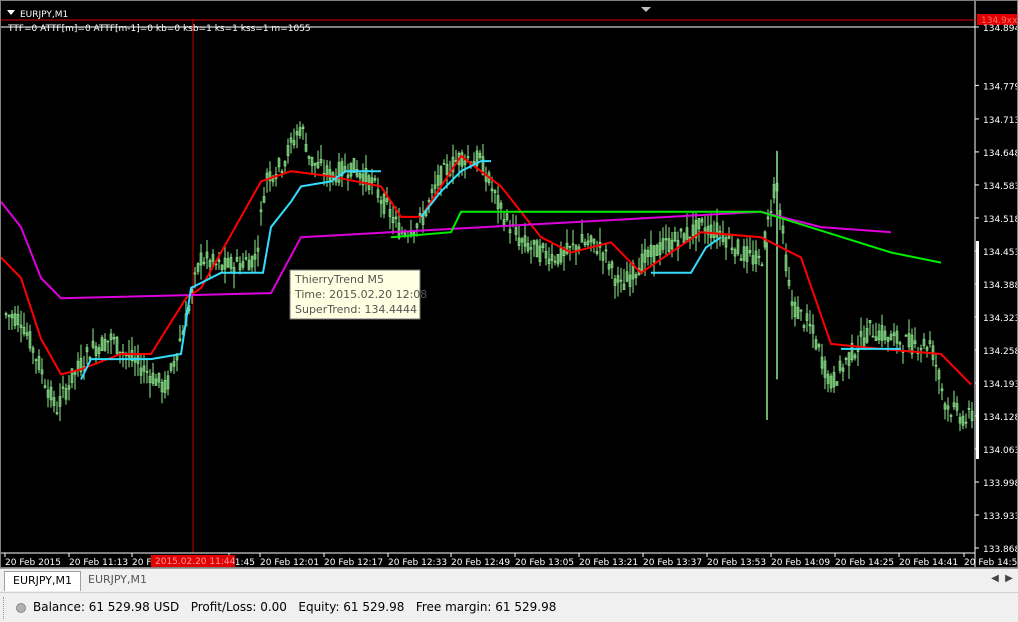 This screenshot has height=622, width=1018. What do you see at coordinates (1000, 29) in the screenshot?
I see `price-label: 134.894` at bounding box center [1000, 29].